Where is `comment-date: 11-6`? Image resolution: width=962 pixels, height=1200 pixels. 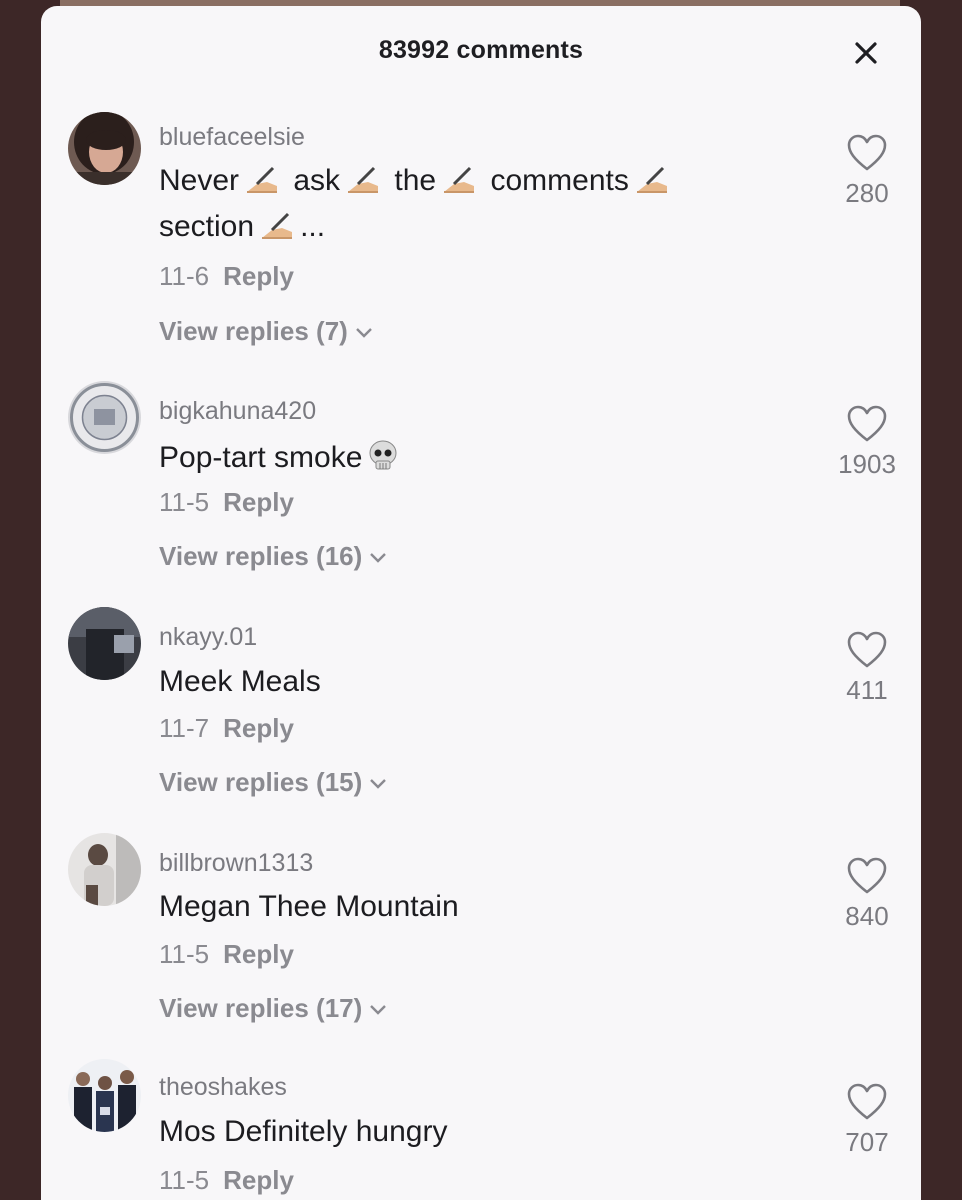 comment-date: 11-6 is located at coordinates (184, 276).